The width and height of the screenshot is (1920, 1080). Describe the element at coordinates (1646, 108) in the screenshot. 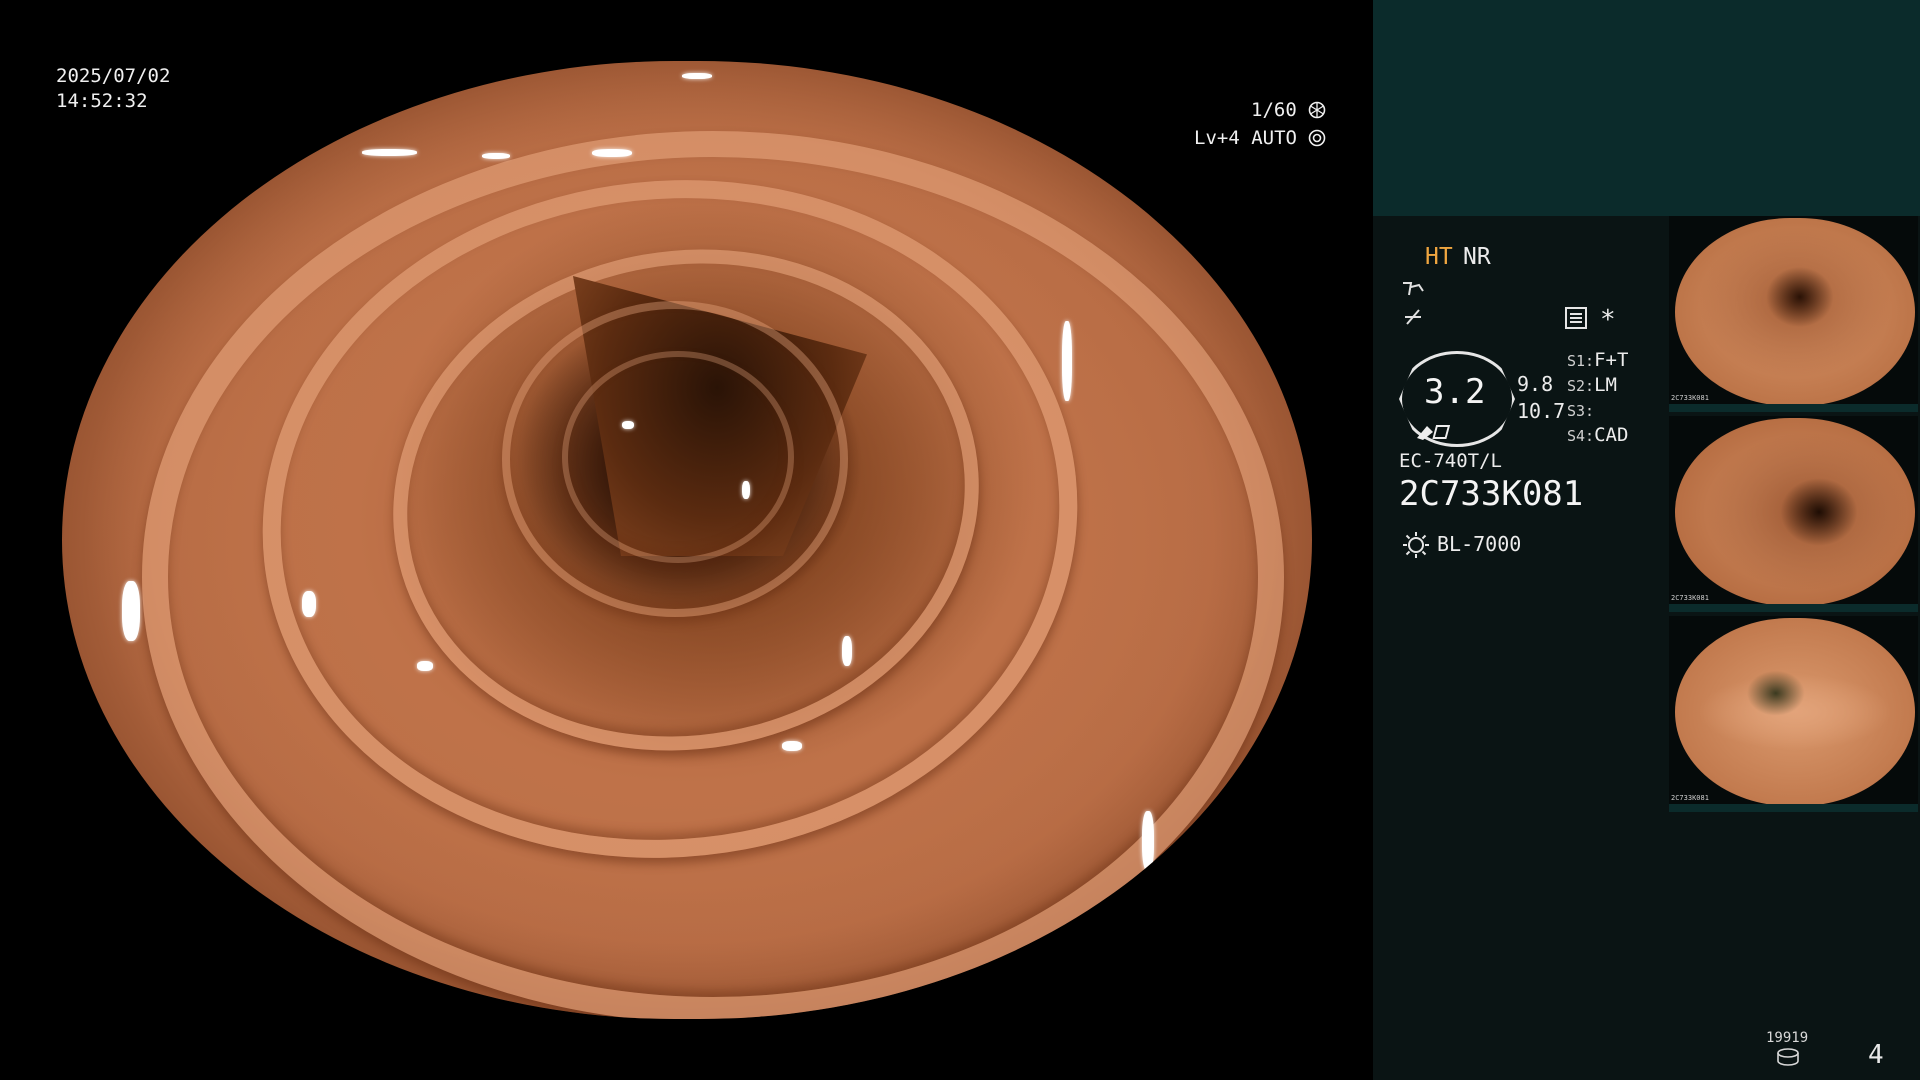

I see `panel-header-area` at that location.